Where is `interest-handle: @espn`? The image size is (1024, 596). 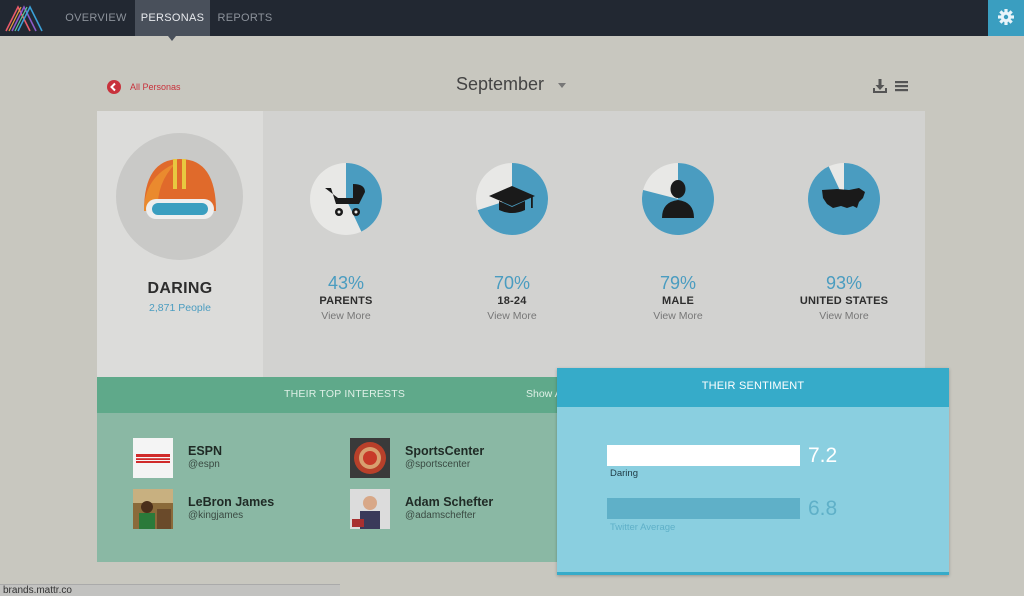 interest-handle: @espn is located at coordinates (204, 464).